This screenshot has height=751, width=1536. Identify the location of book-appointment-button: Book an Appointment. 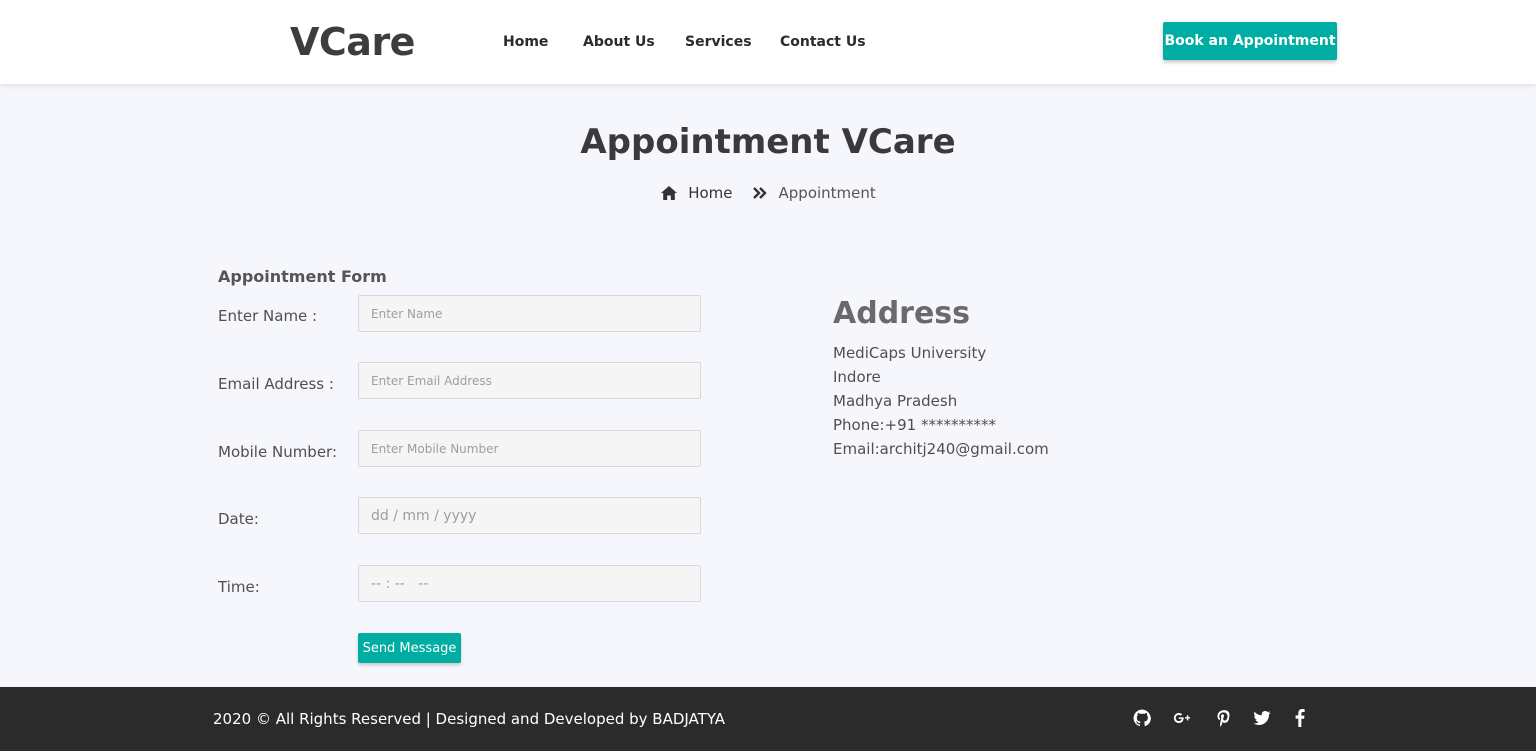
(1250, 41).